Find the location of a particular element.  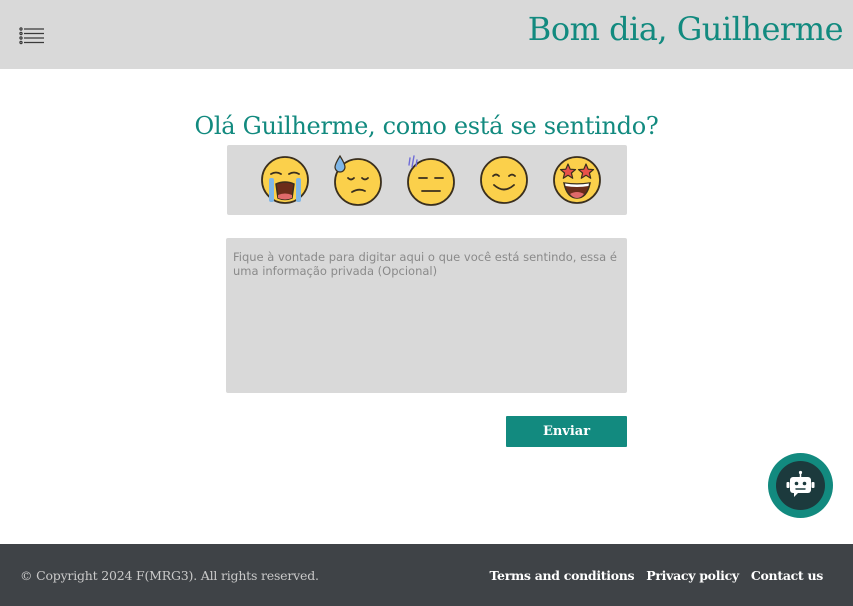

loudly-crying-face-icon is located at coordinates (285, 180).